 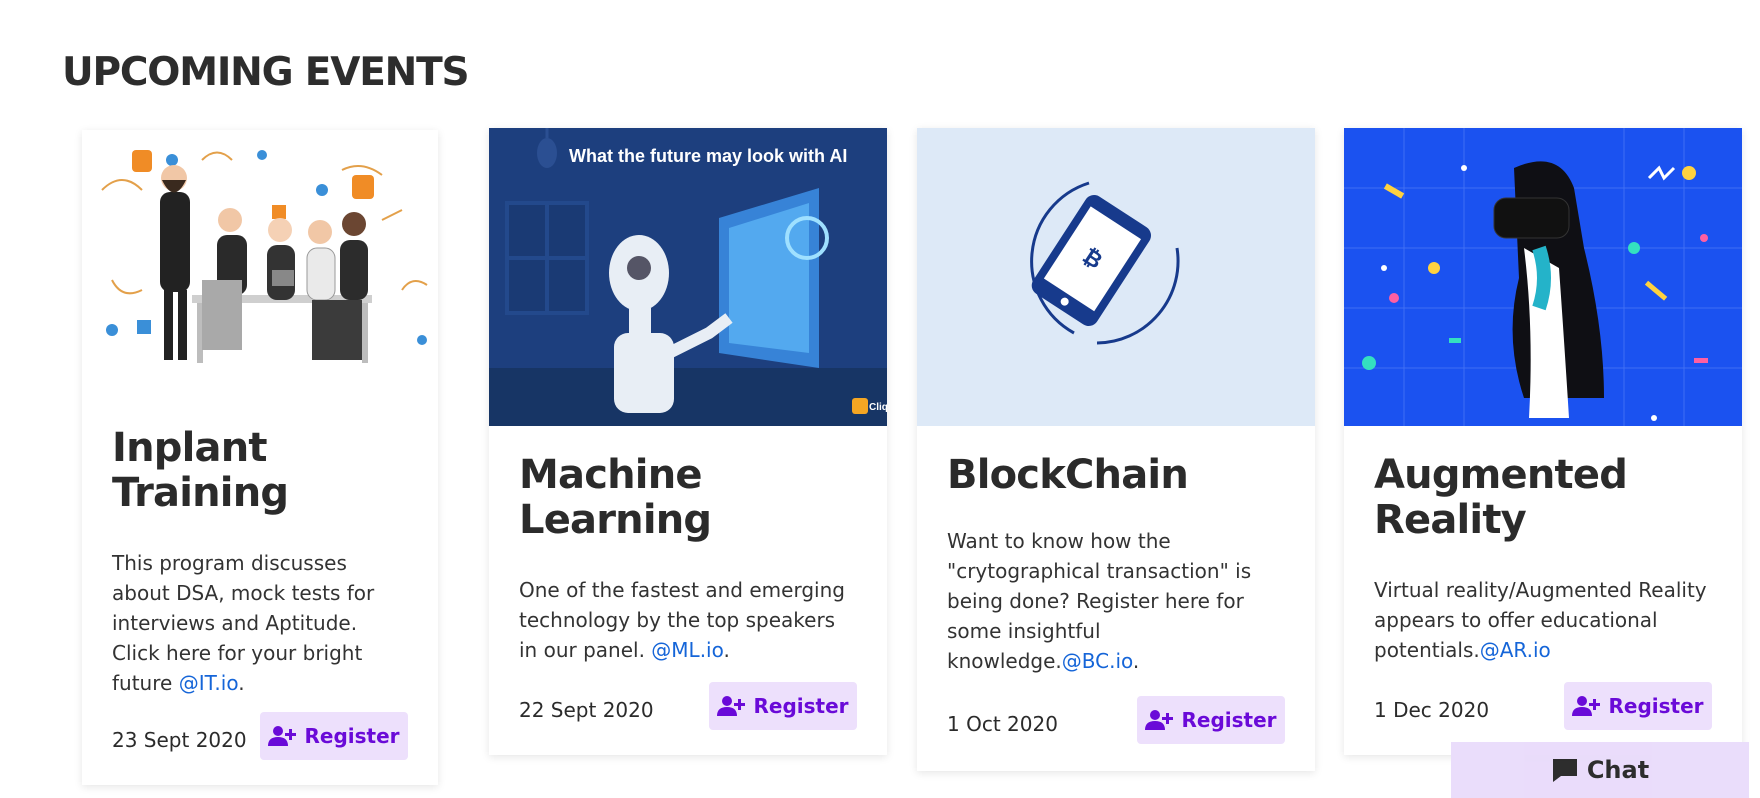 I want to click on image-caption: What the future may look with AI, so click(x=708, y=156).